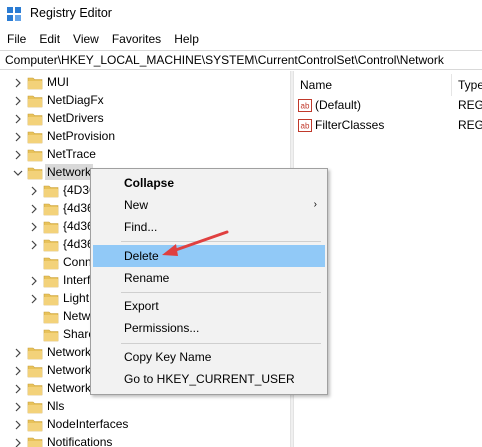  What do you see at coordinates (71, 154) in the screenshot?
I see `tree-item-label: NetTrace` at bounding box center [71, 154].